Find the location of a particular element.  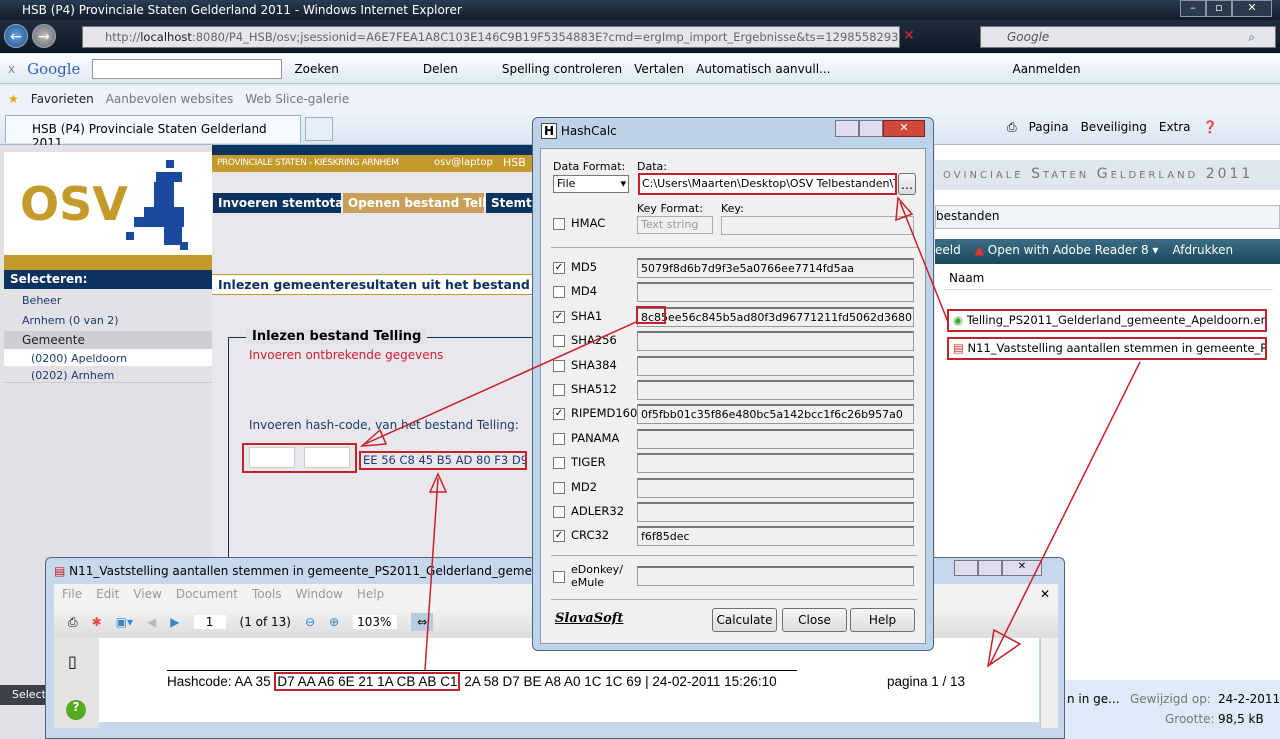

zoom-input: 103% is located at coordinates (375, 622).